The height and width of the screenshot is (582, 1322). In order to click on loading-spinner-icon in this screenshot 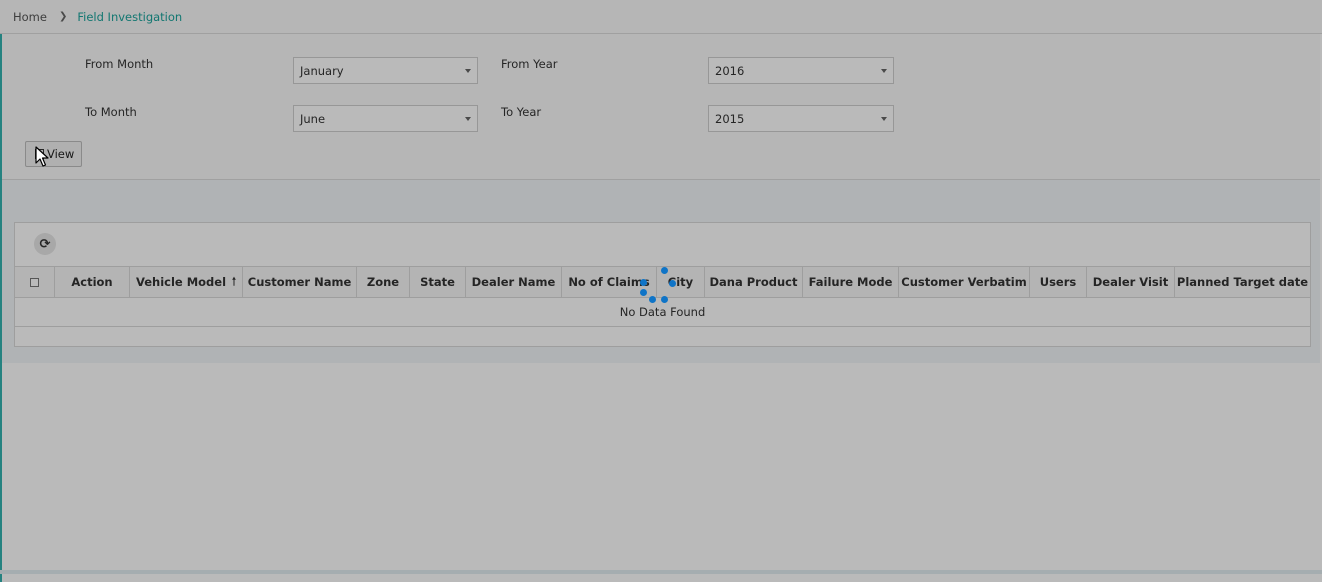, I will do `click(658, 288)`.